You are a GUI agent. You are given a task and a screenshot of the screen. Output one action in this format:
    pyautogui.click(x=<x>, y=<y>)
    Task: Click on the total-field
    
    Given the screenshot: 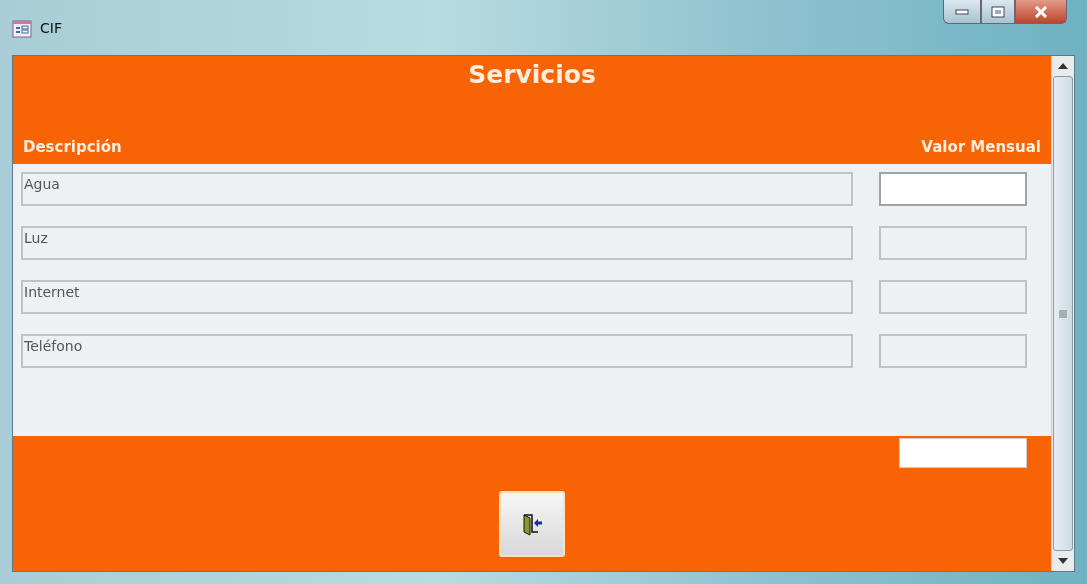 What is the action you would take?
    pyautogui.click(x=963, y=453)
    